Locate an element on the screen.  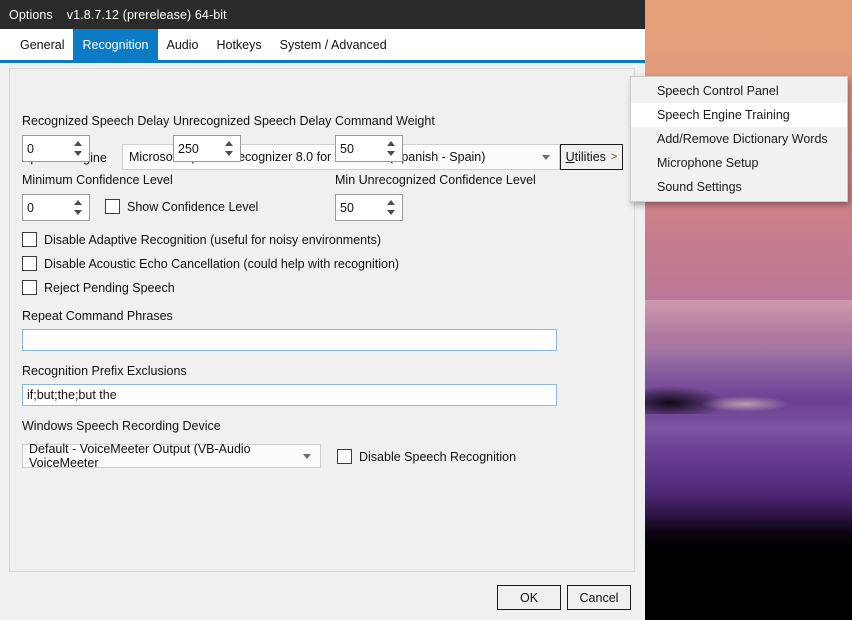
command-weight-spinner: 50 is located at coordinates (369, 148).